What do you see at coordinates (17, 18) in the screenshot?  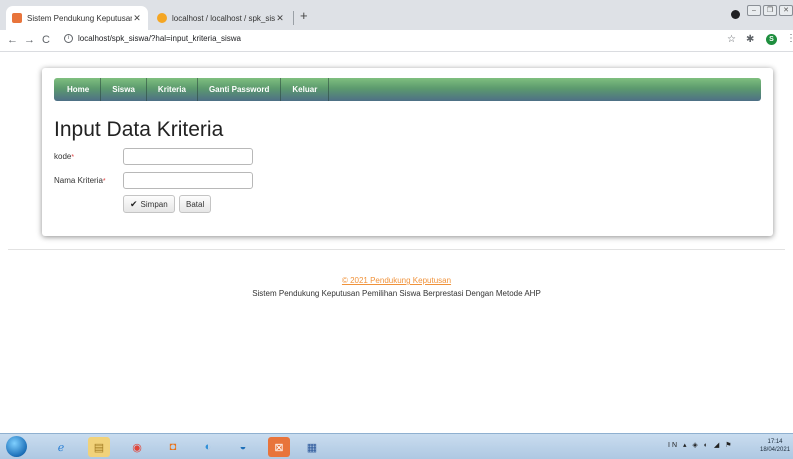 I see `spk-favicon-icon` at bounding box center [17, 18].